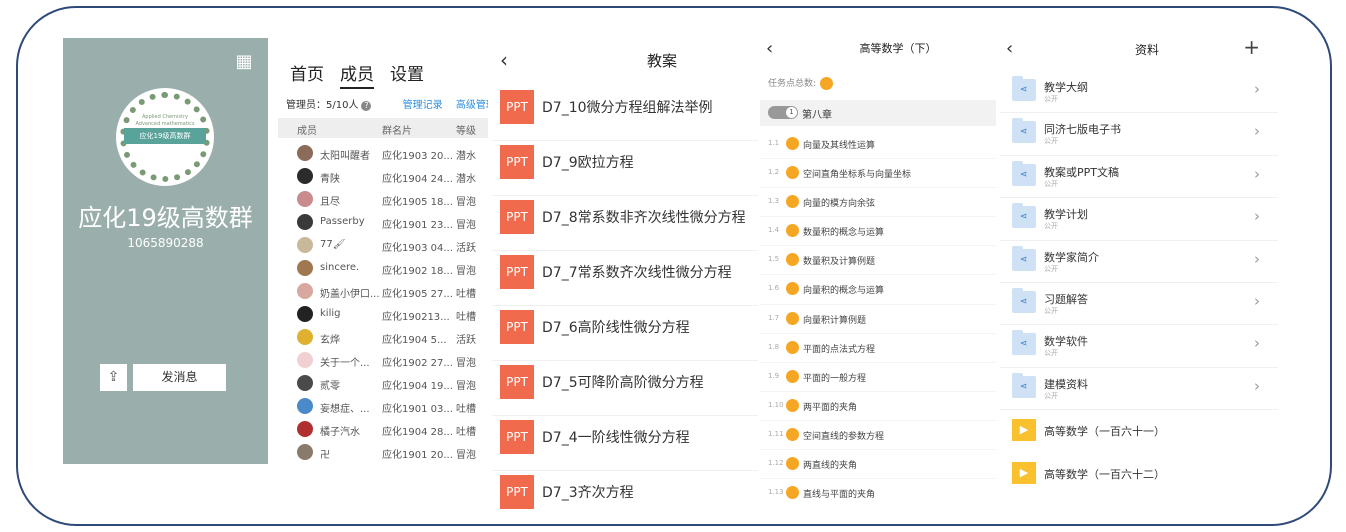 This screenshot has width=1346, height=532. What do you see at coordinates (878, 290) in the screenshot?
I see `list-item: 1.6 向量积的概念与运算` at bounding box center [878, 290].